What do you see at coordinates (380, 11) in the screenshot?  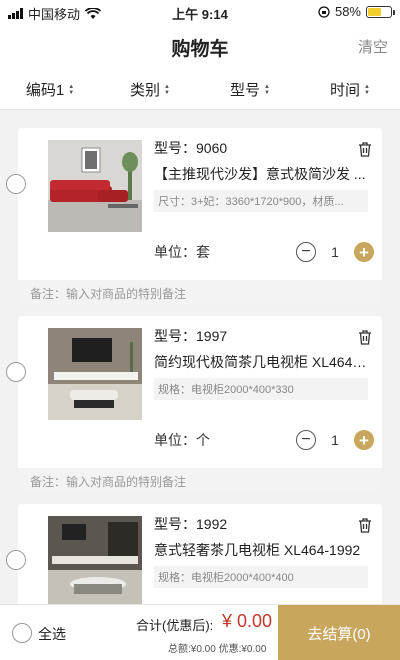 I see `battery-icon` at bounding box center [380, 11].